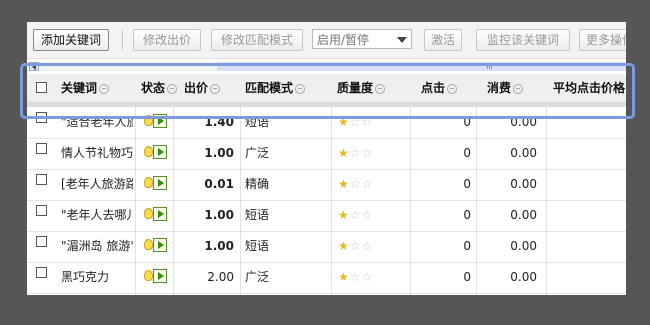 The image size is (650, 325). I want to click on status-select-value: 启用/暂停, so click(343, 40).